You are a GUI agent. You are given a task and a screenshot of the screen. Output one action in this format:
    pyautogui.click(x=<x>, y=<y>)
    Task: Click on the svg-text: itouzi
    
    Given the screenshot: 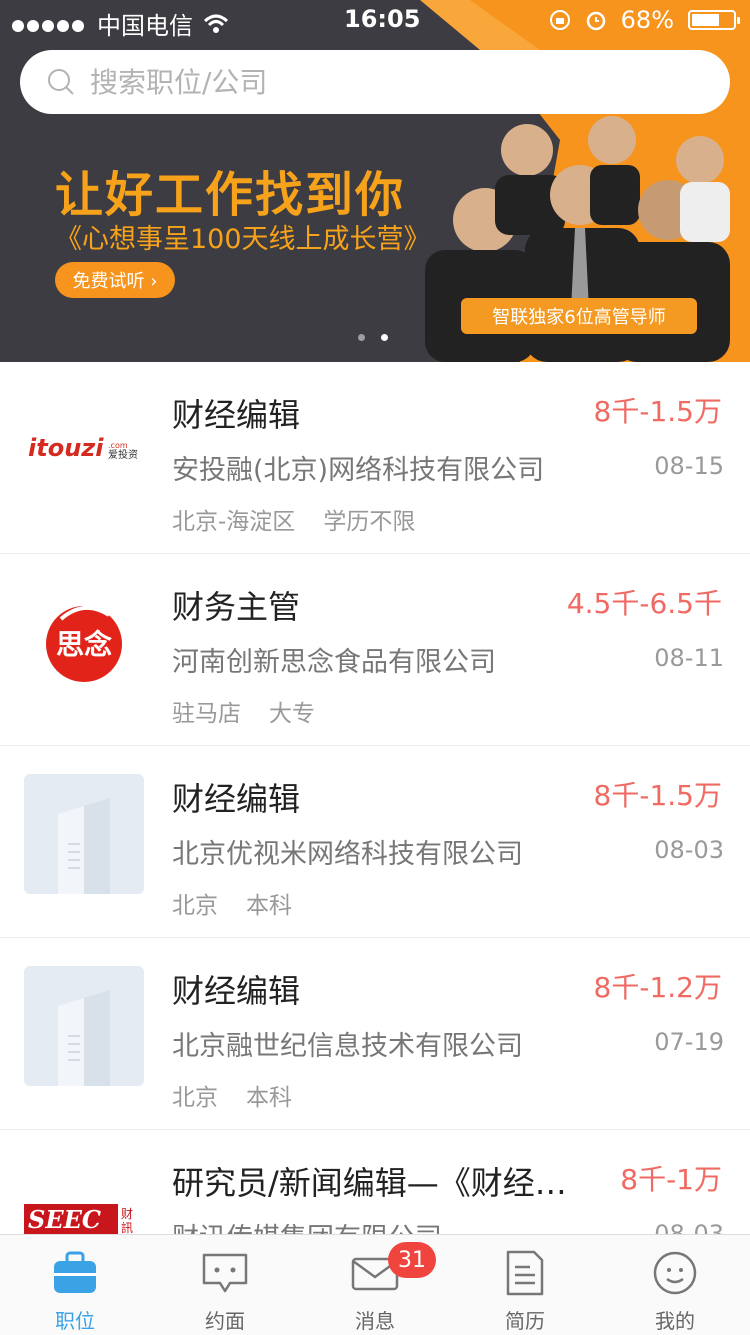 What is the action you would take?
    pyautogui.click(x=66, y=448)
    